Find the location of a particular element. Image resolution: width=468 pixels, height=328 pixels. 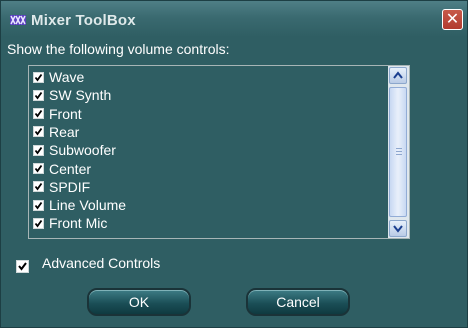

volume-control-label: Wave is located at coordinates (67, 77).